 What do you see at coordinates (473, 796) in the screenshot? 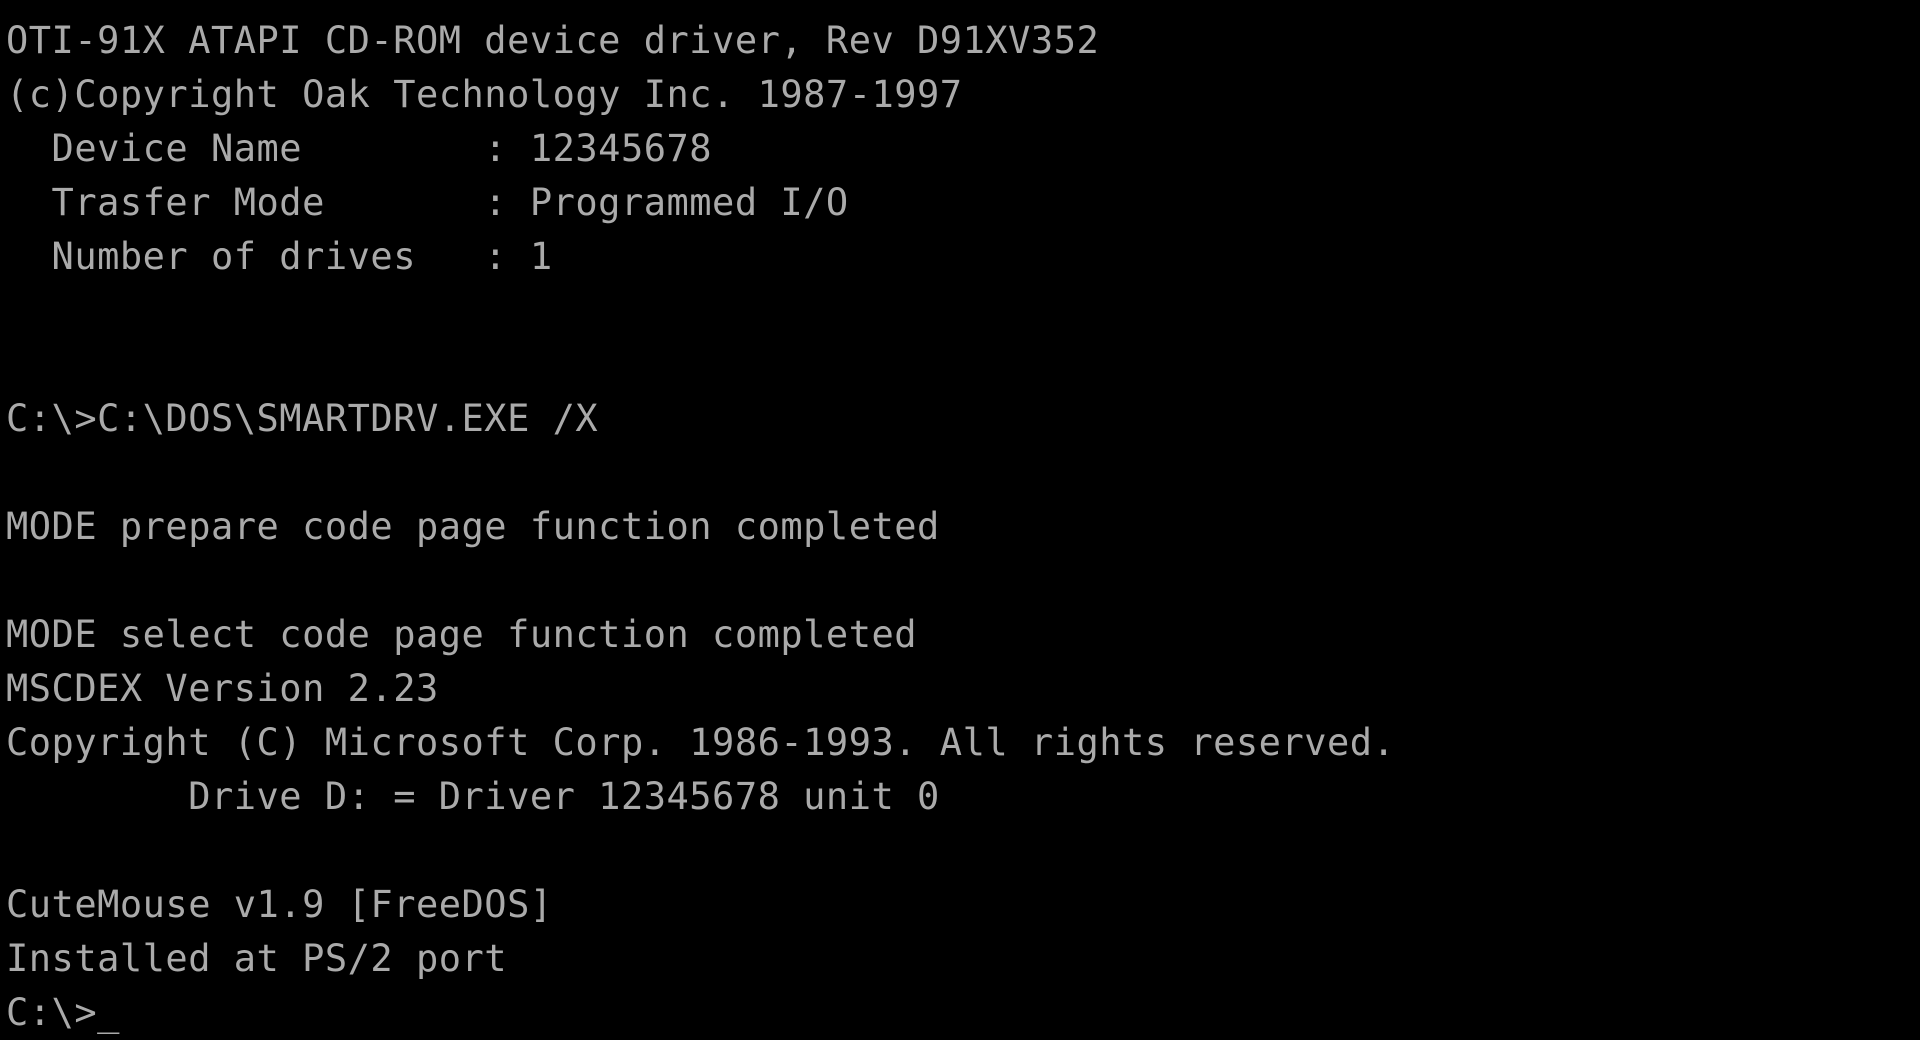
I see `drive-assignment: Drive D: = Driver 12345678 unit 0` at bounding box center [473, 796].